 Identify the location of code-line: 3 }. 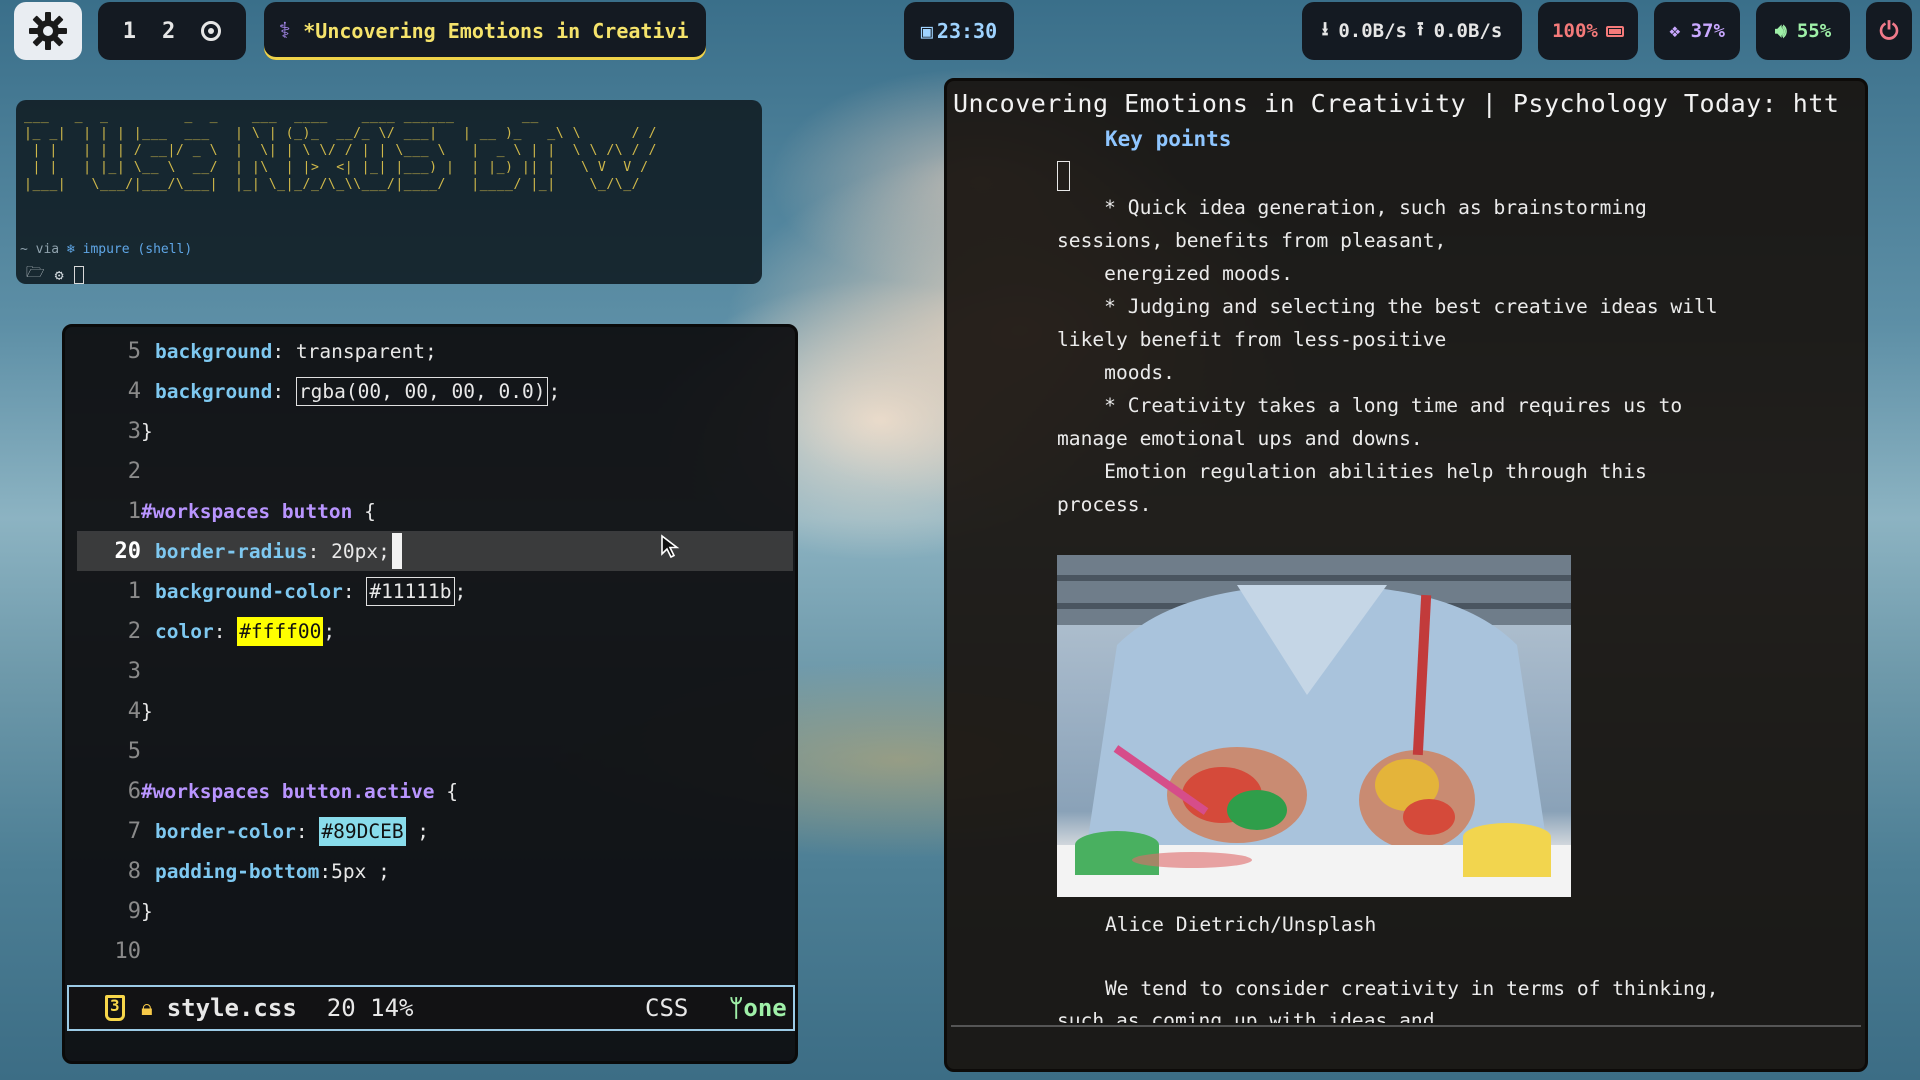
(430, 431).